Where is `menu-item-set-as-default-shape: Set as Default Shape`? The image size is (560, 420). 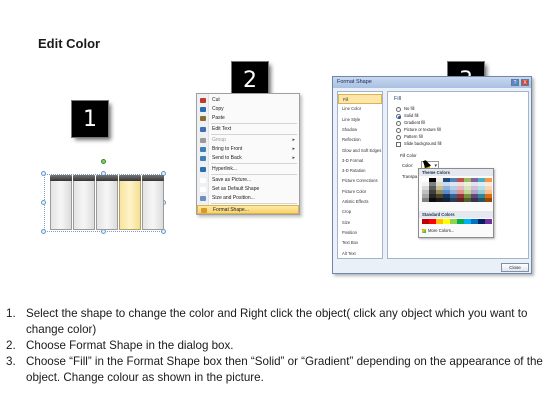 menu-item-set-as-default-shape: Set as Default Shape is located at coordinates (248, 189).